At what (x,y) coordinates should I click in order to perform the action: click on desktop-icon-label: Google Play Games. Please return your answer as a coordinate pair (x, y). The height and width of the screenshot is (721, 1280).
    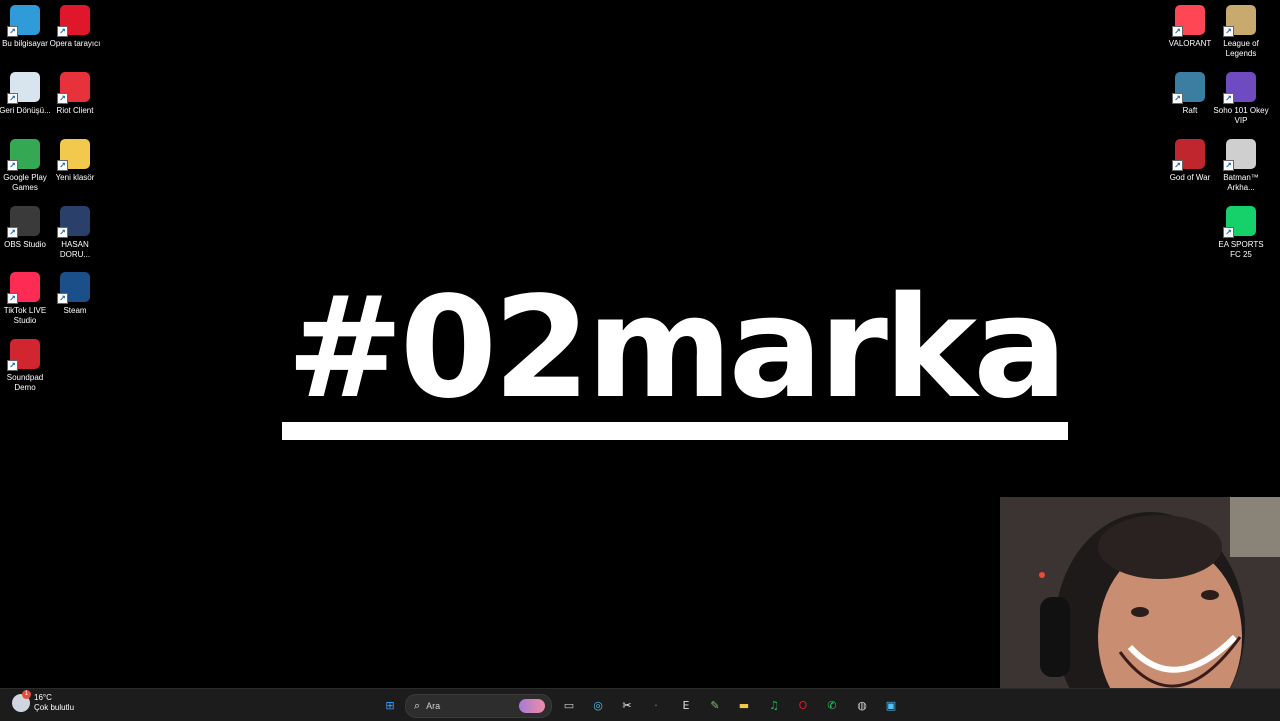
    Looking at the image, I should click on (25, 182).